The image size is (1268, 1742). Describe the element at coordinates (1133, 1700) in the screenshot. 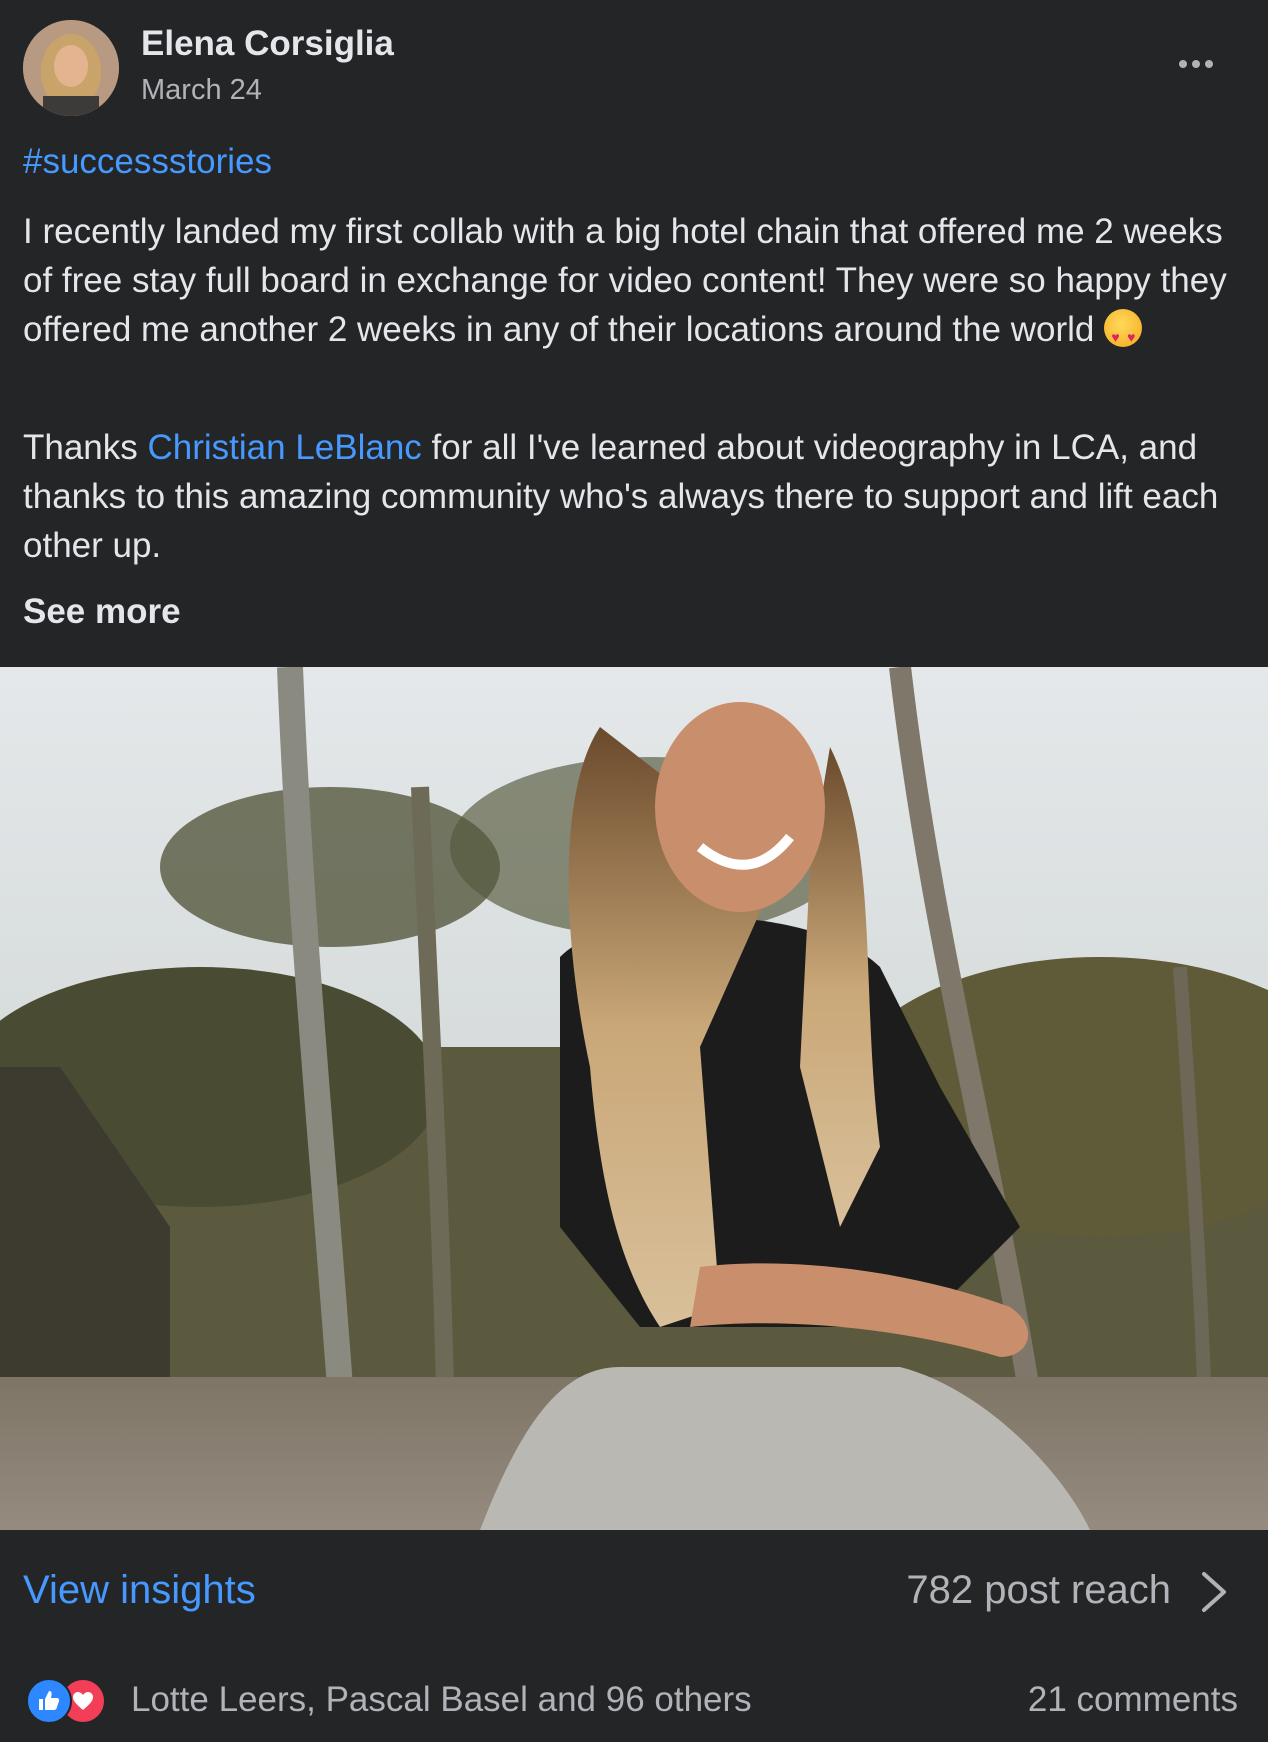

I see `comments-count: 21 comments` at that location.